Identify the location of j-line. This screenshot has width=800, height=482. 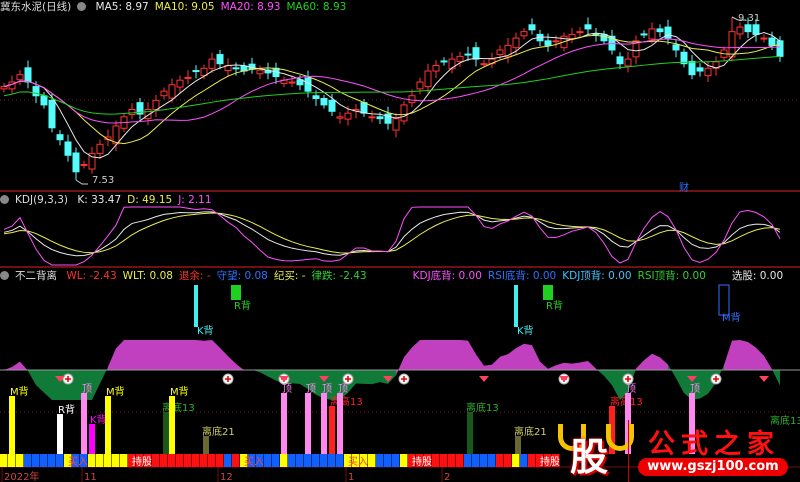
(392, 236).